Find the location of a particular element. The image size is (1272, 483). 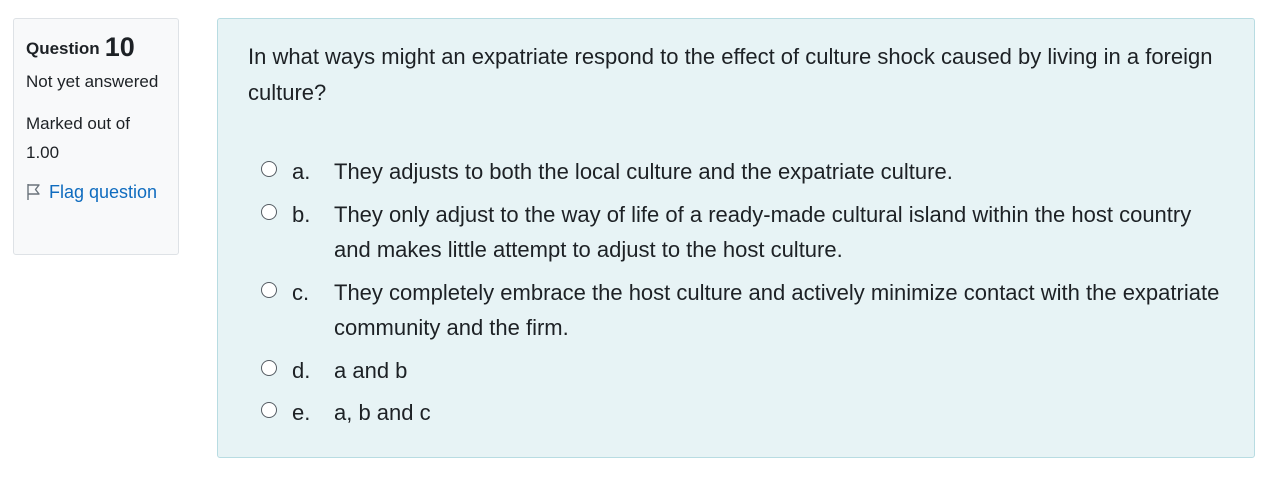

answer-letter: e. is located at coordinates (301, 412).